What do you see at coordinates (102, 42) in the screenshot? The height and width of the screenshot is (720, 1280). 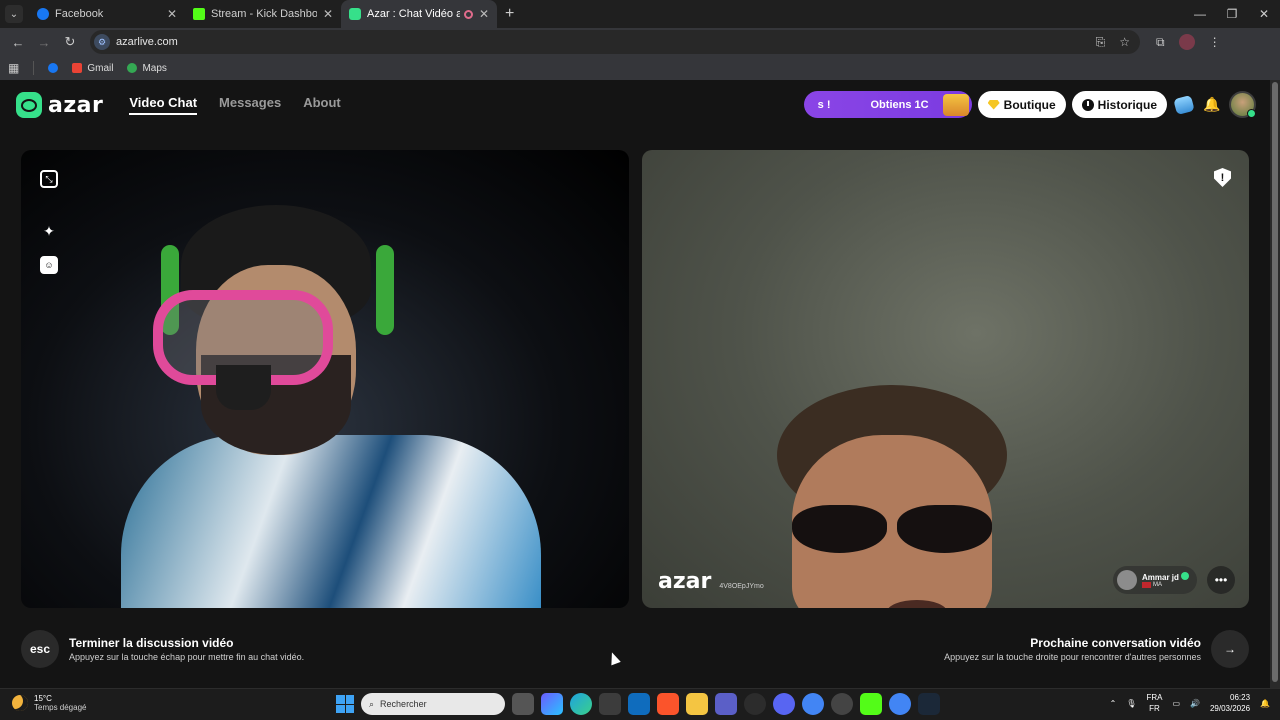 I see `site-info-icon: ⚙` at bounding box center [102, 42].